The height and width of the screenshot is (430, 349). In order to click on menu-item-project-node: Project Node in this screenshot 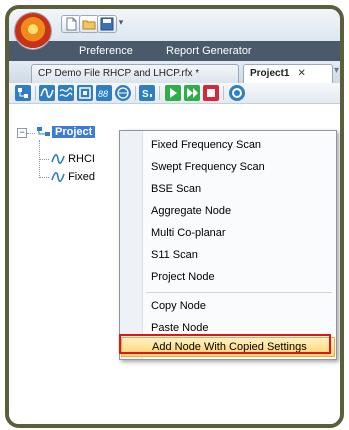, I will do `click(228, 277)`.